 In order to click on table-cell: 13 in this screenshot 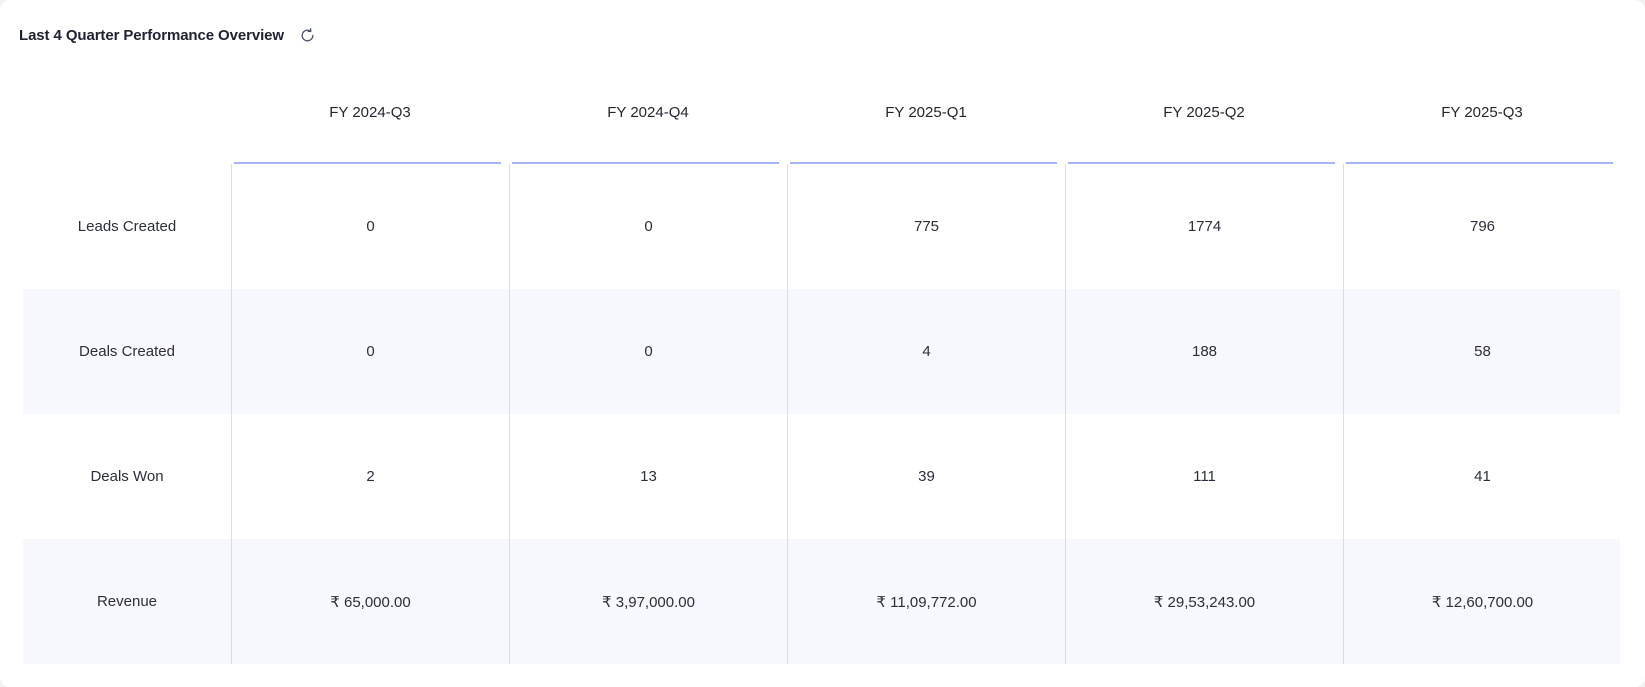, I will do `click(648, 476)`.